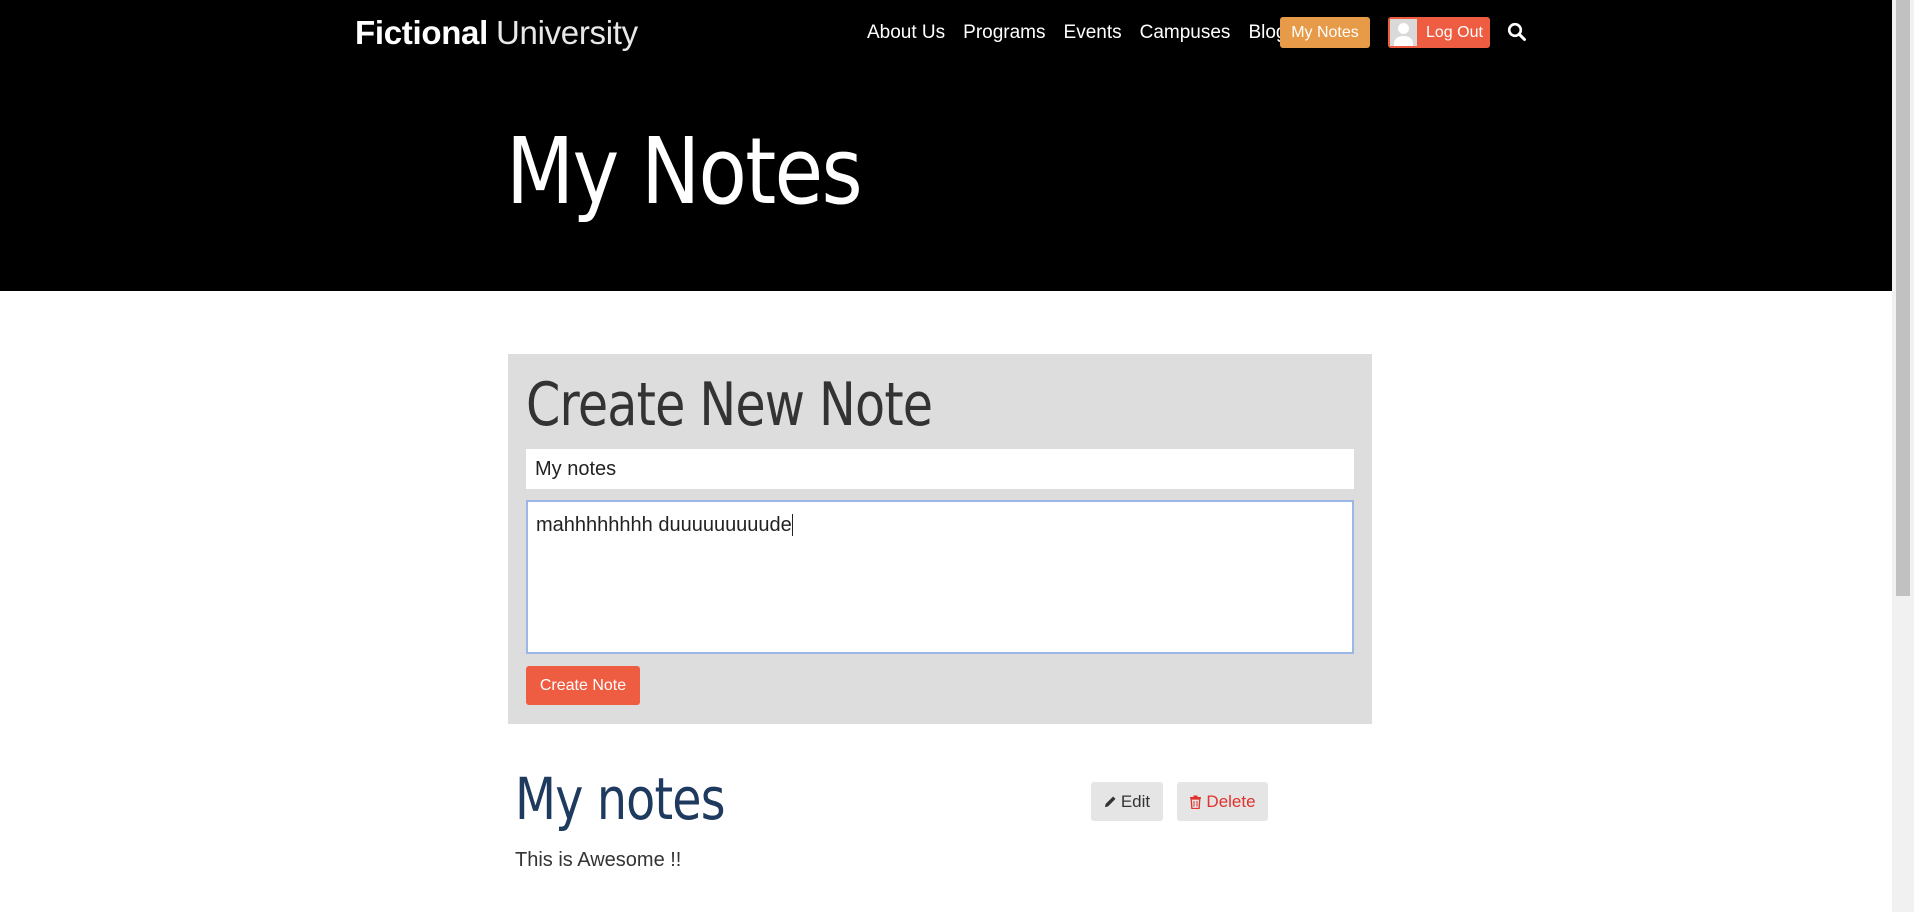  I want to click on nav-events: Events, so click(1093, 33).